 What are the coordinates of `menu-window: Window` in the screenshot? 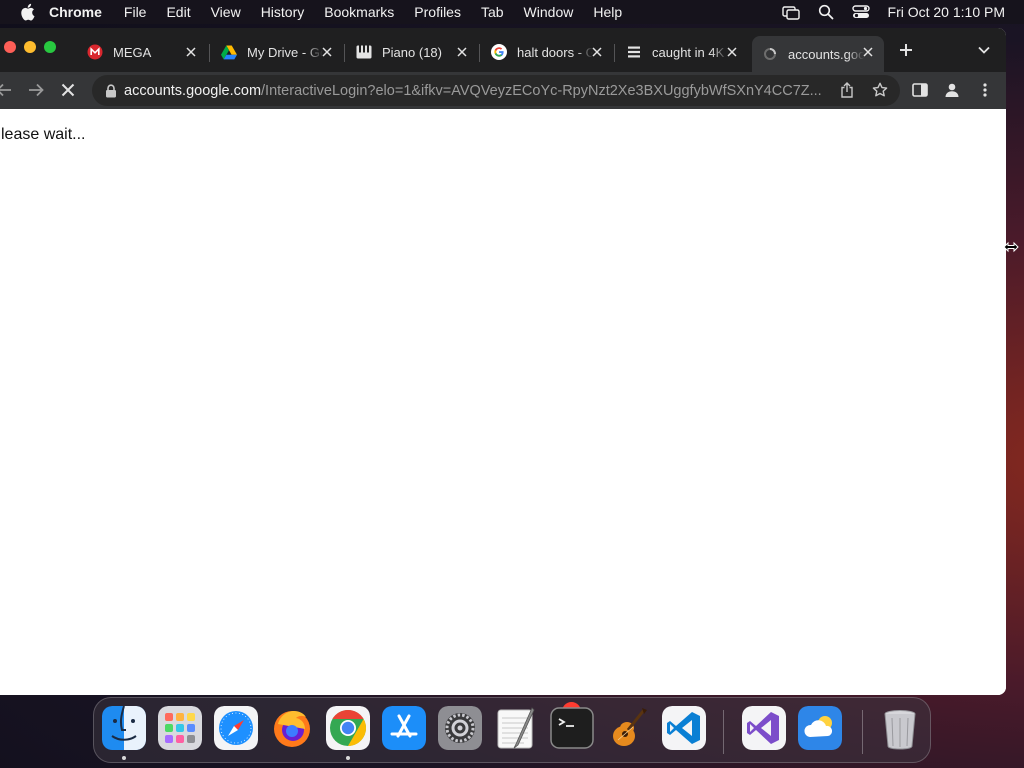 It's located at (549, 12).